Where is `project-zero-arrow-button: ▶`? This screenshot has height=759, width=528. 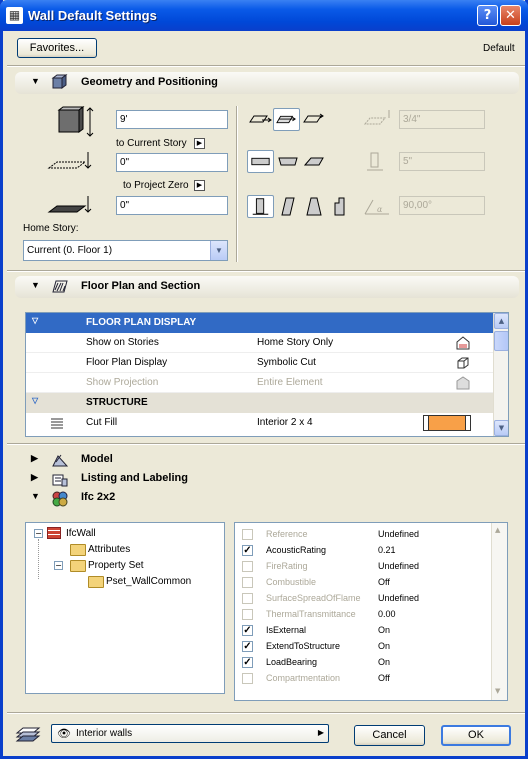 project-zero-arrow-button: ▶ is located at coordinates (199, 185).